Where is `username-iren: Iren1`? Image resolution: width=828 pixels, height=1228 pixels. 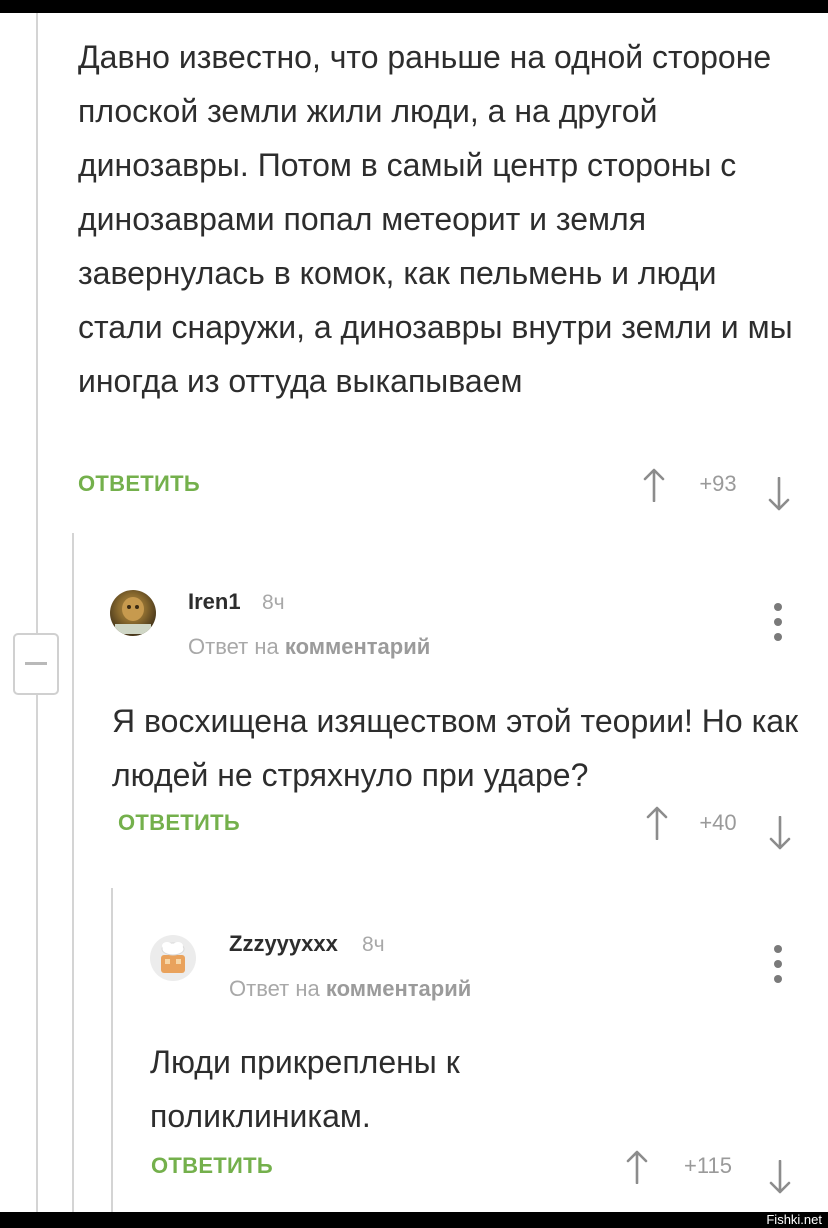
username-iren: Iren1 is located at coordinates (214, 602).